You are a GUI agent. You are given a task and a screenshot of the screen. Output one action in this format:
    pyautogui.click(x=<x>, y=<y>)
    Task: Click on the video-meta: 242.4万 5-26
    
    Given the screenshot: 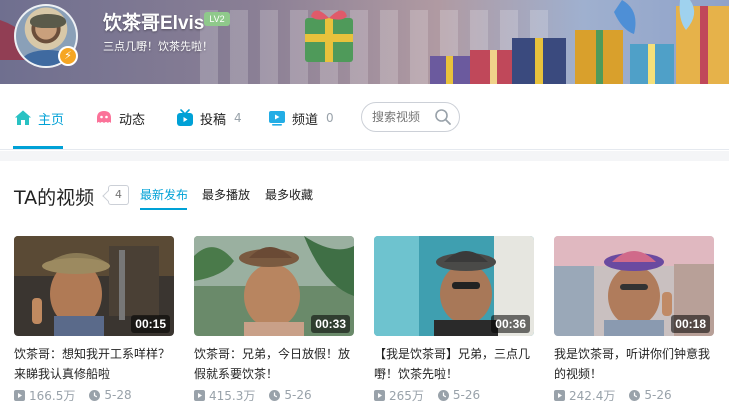 What is the action you would take?
    pyautogui.click(x=613, y=395)
    